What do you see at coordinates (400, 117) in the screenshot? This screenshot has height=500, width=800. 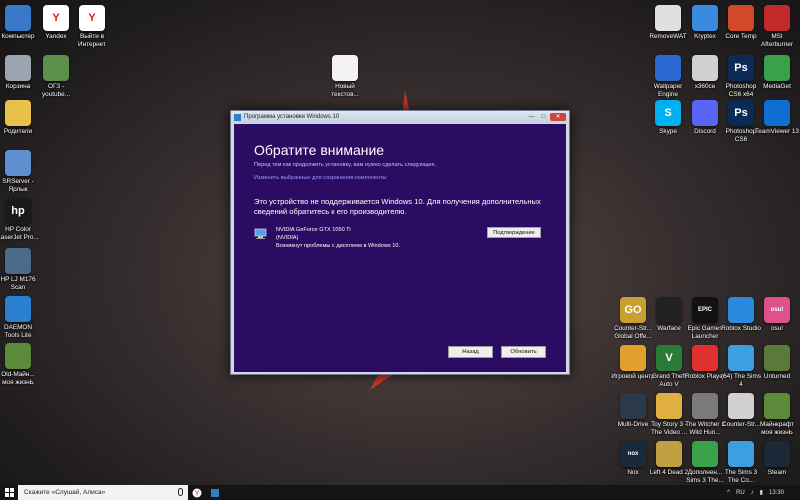 I see `window-titlebar: Программа установки Windows 10 — □ ✕` at bounding box center [400, 117].